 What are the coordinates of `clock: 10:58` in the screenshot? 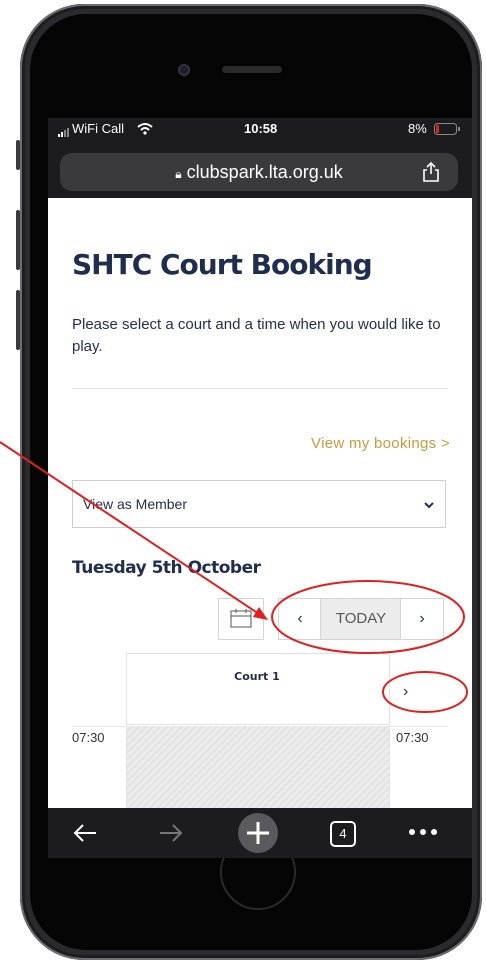 It's located at (261, 128).